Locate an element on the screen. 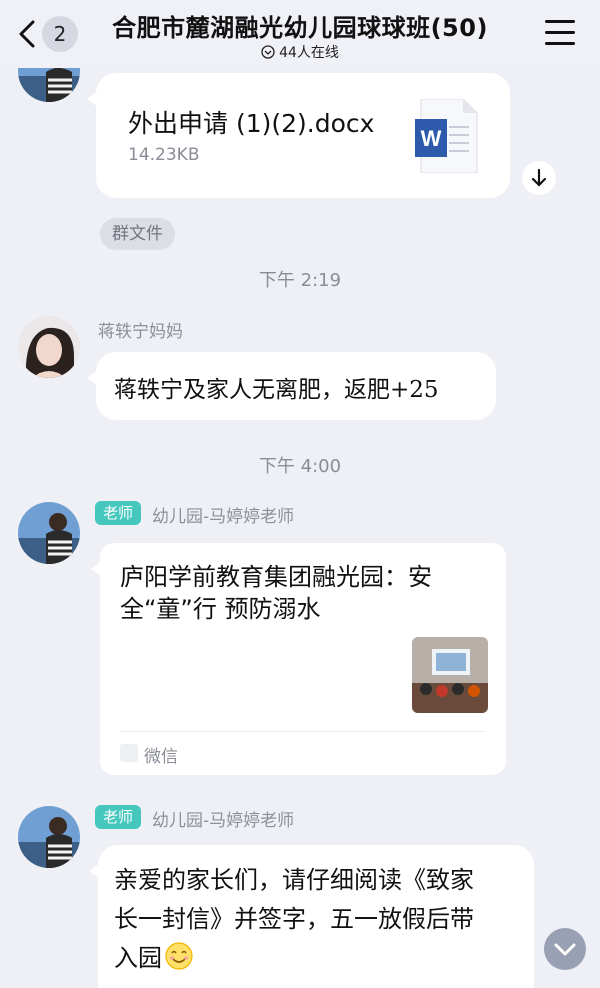 Image resolution: width=600 pixels, height=988 pixels. scroll-to-bottom-button is located at coordinates (565, 949).